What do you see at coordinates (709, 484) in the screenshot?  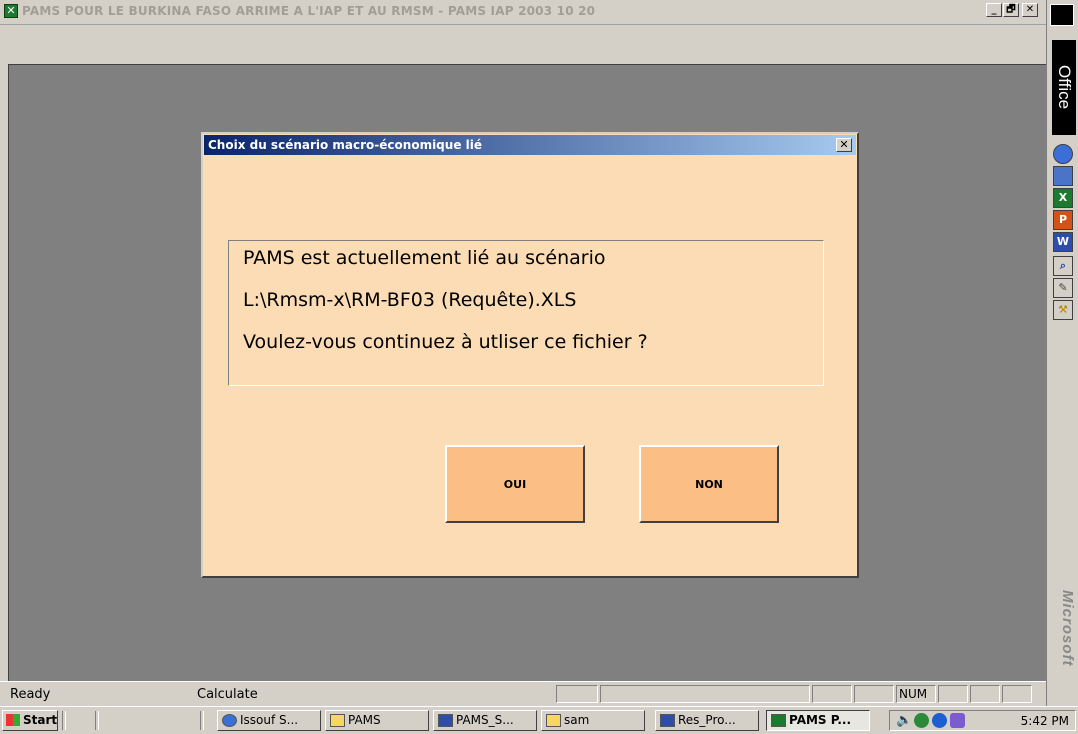 I see `no-button: NON` at bounding box center [709, 484].